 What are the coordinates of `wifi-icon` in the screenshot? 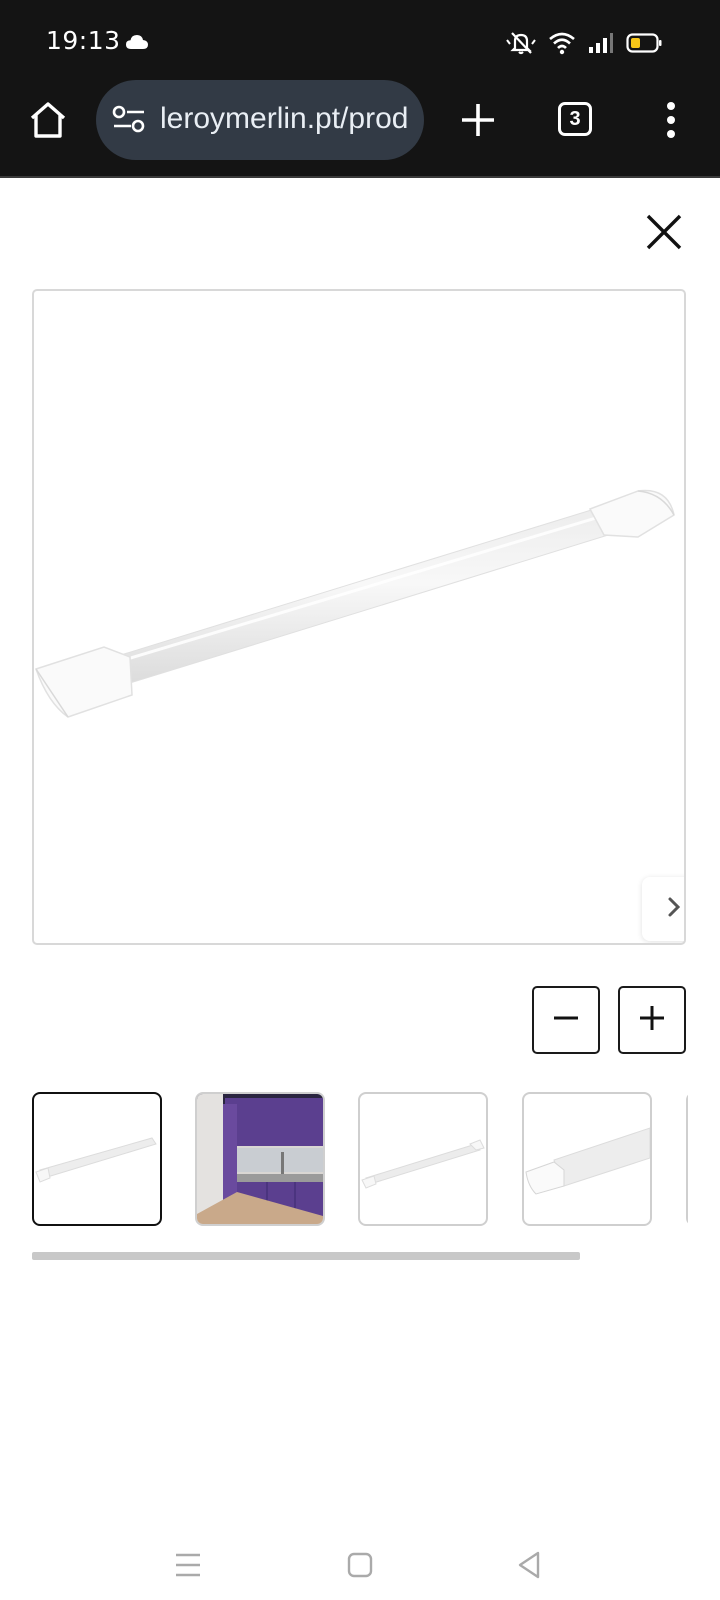 It's located at (562, 45).